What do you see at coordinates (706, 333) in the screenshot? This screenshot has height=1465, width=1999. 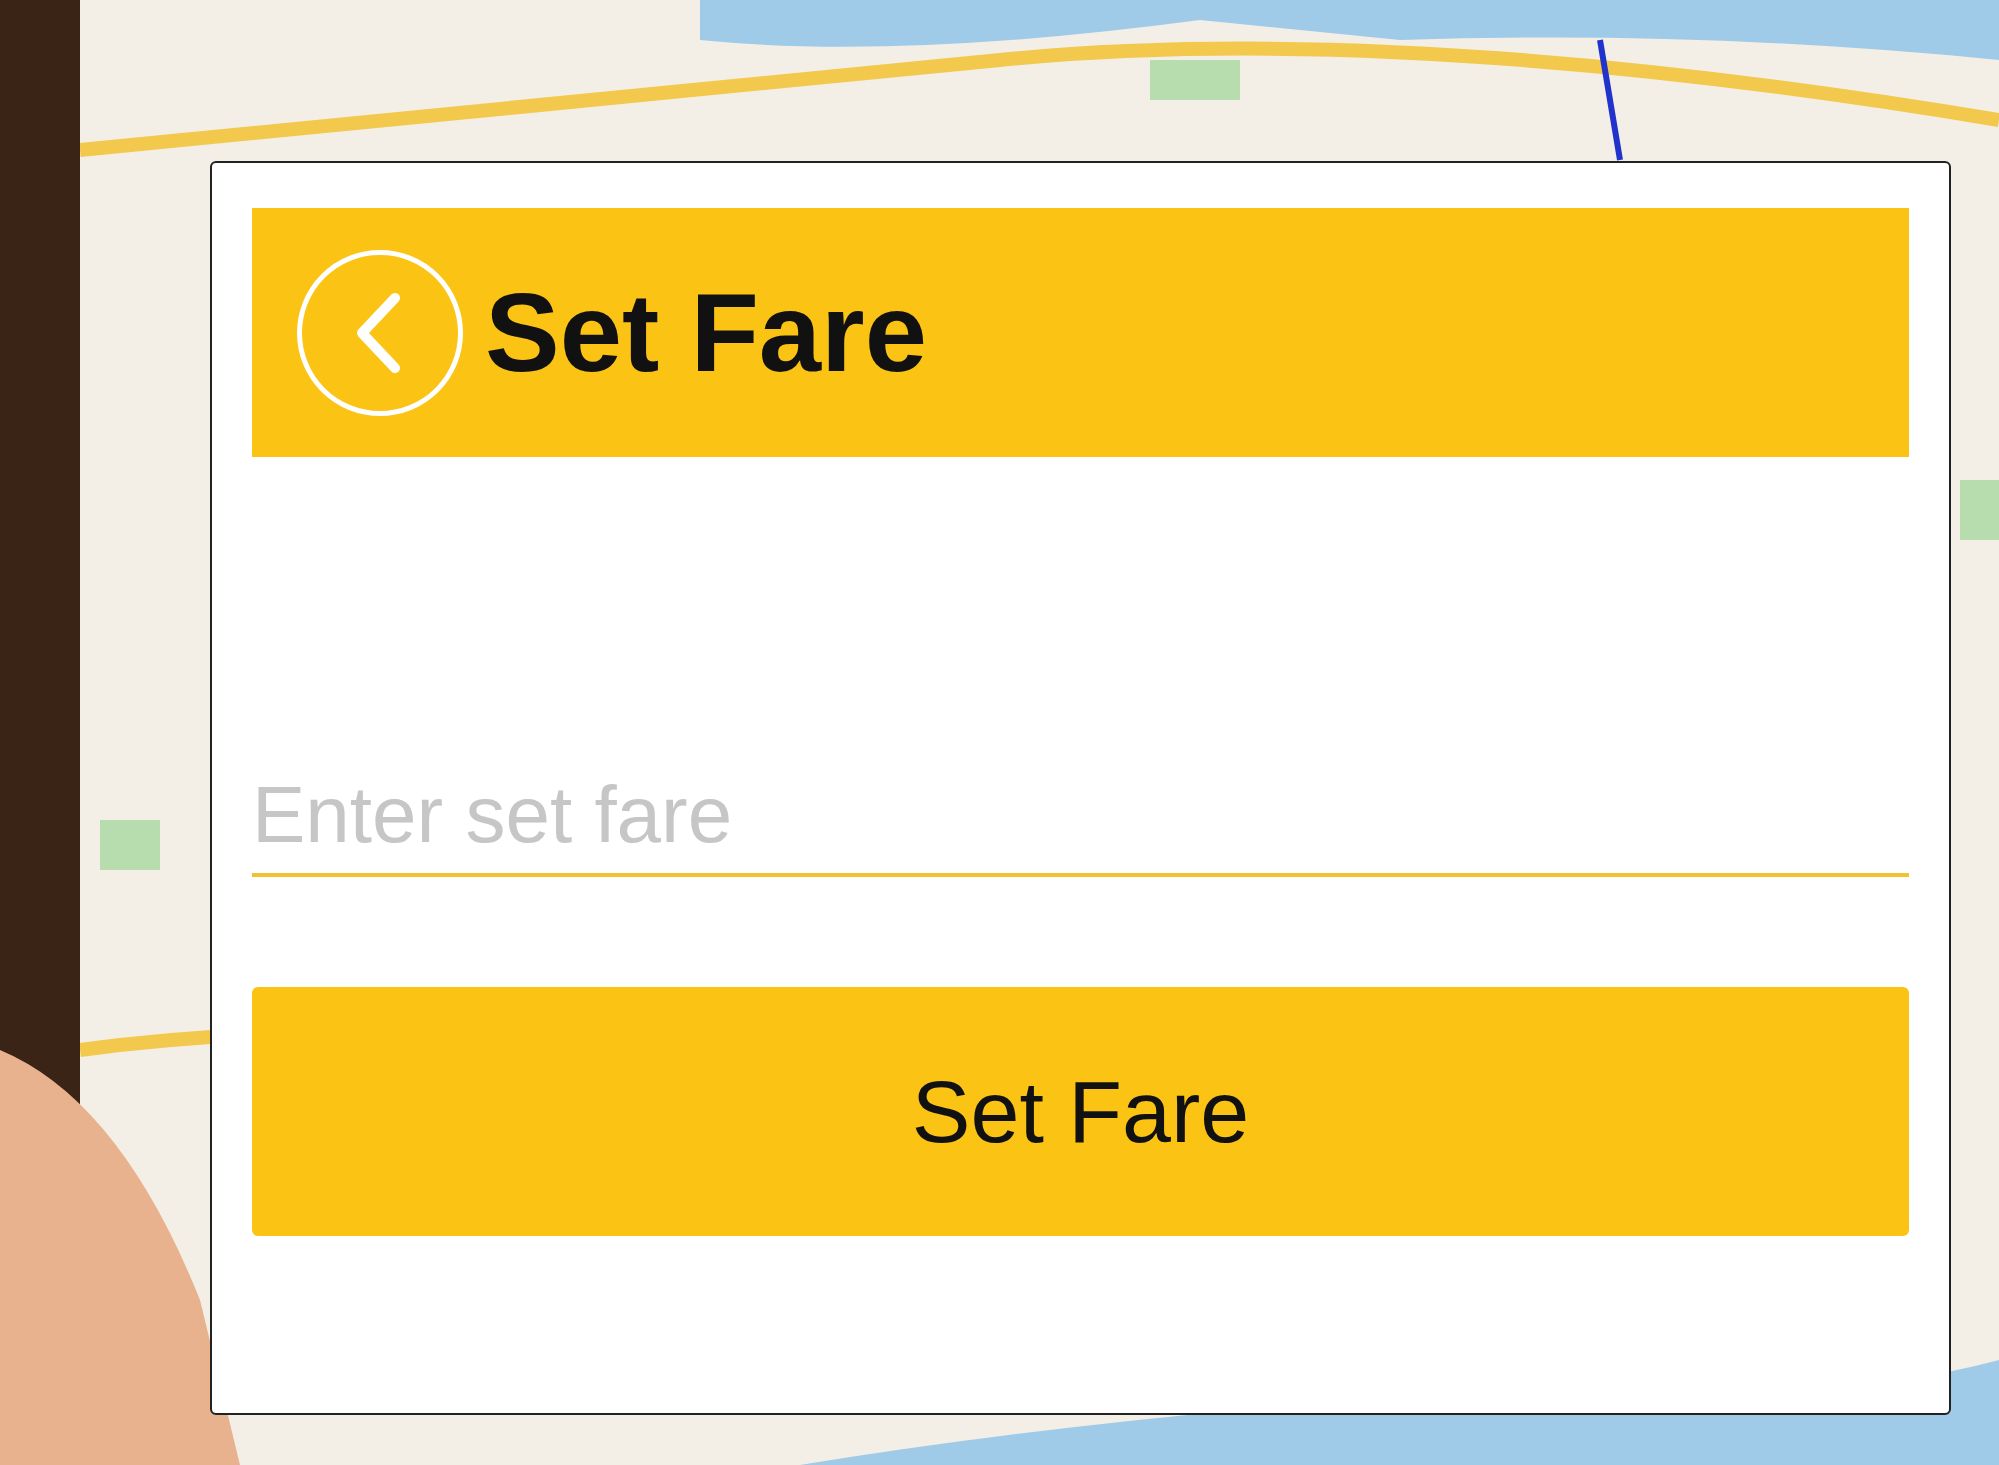 I see `dialog-title: Set Fare` at bounding box center [706, 333].